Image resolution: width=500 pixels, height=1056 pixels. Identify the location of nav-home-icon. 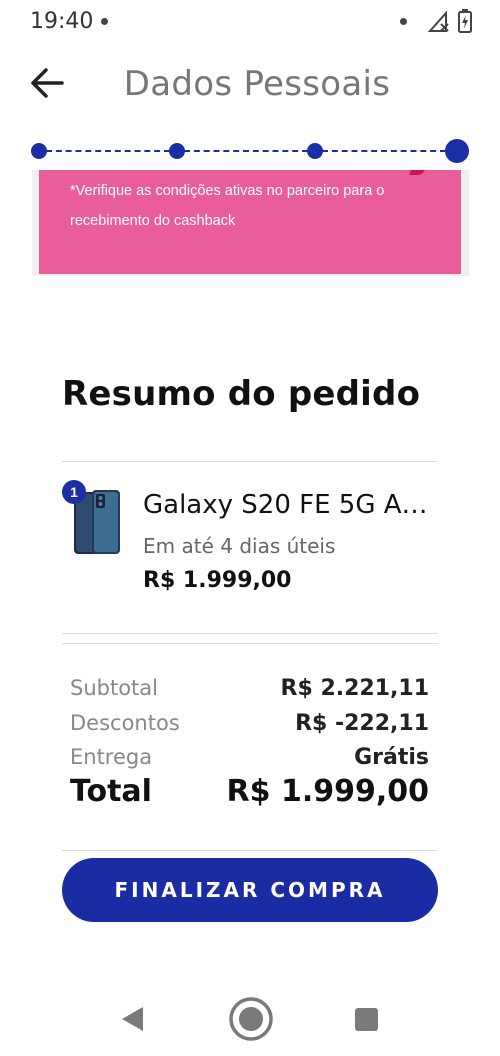
(251, 1019).